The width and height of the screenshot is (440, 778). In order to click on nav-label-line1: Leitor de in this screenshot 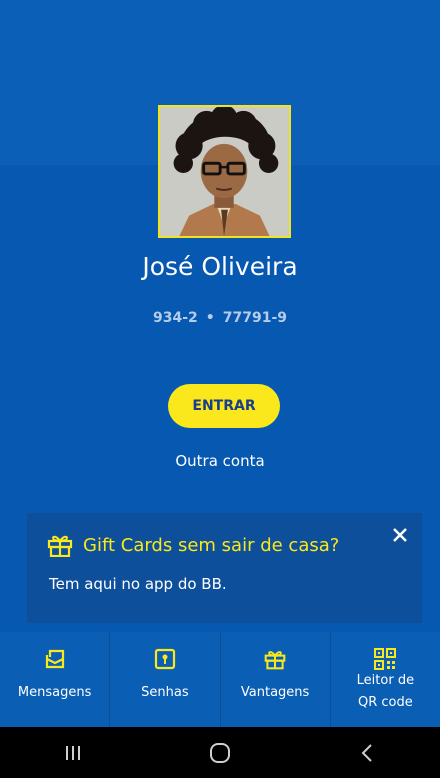, I will do `click(385, 680)`.